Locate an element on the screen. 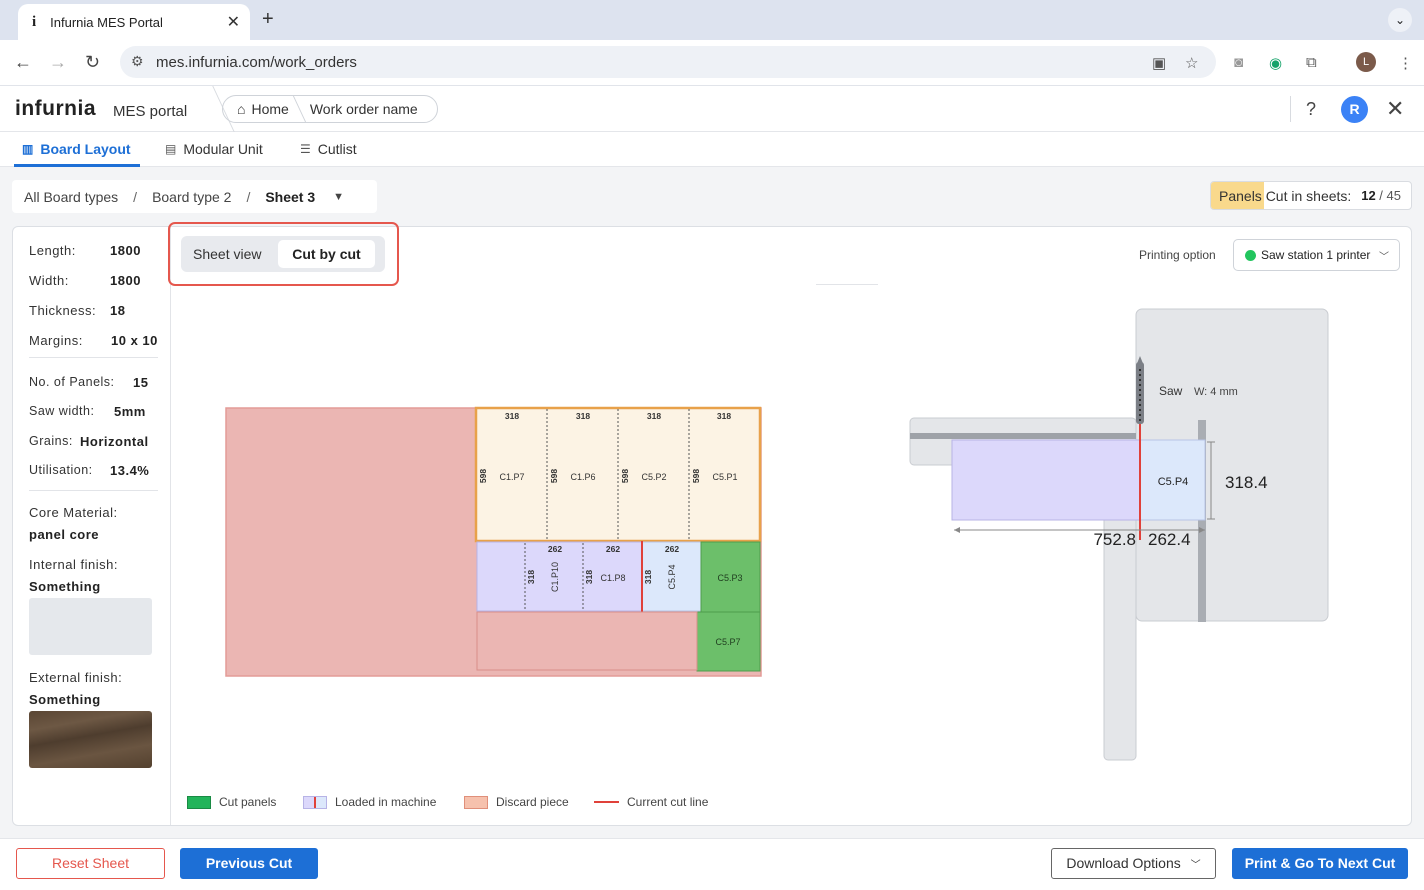  profile-avatar: L is located at coordinates (1366, 62).